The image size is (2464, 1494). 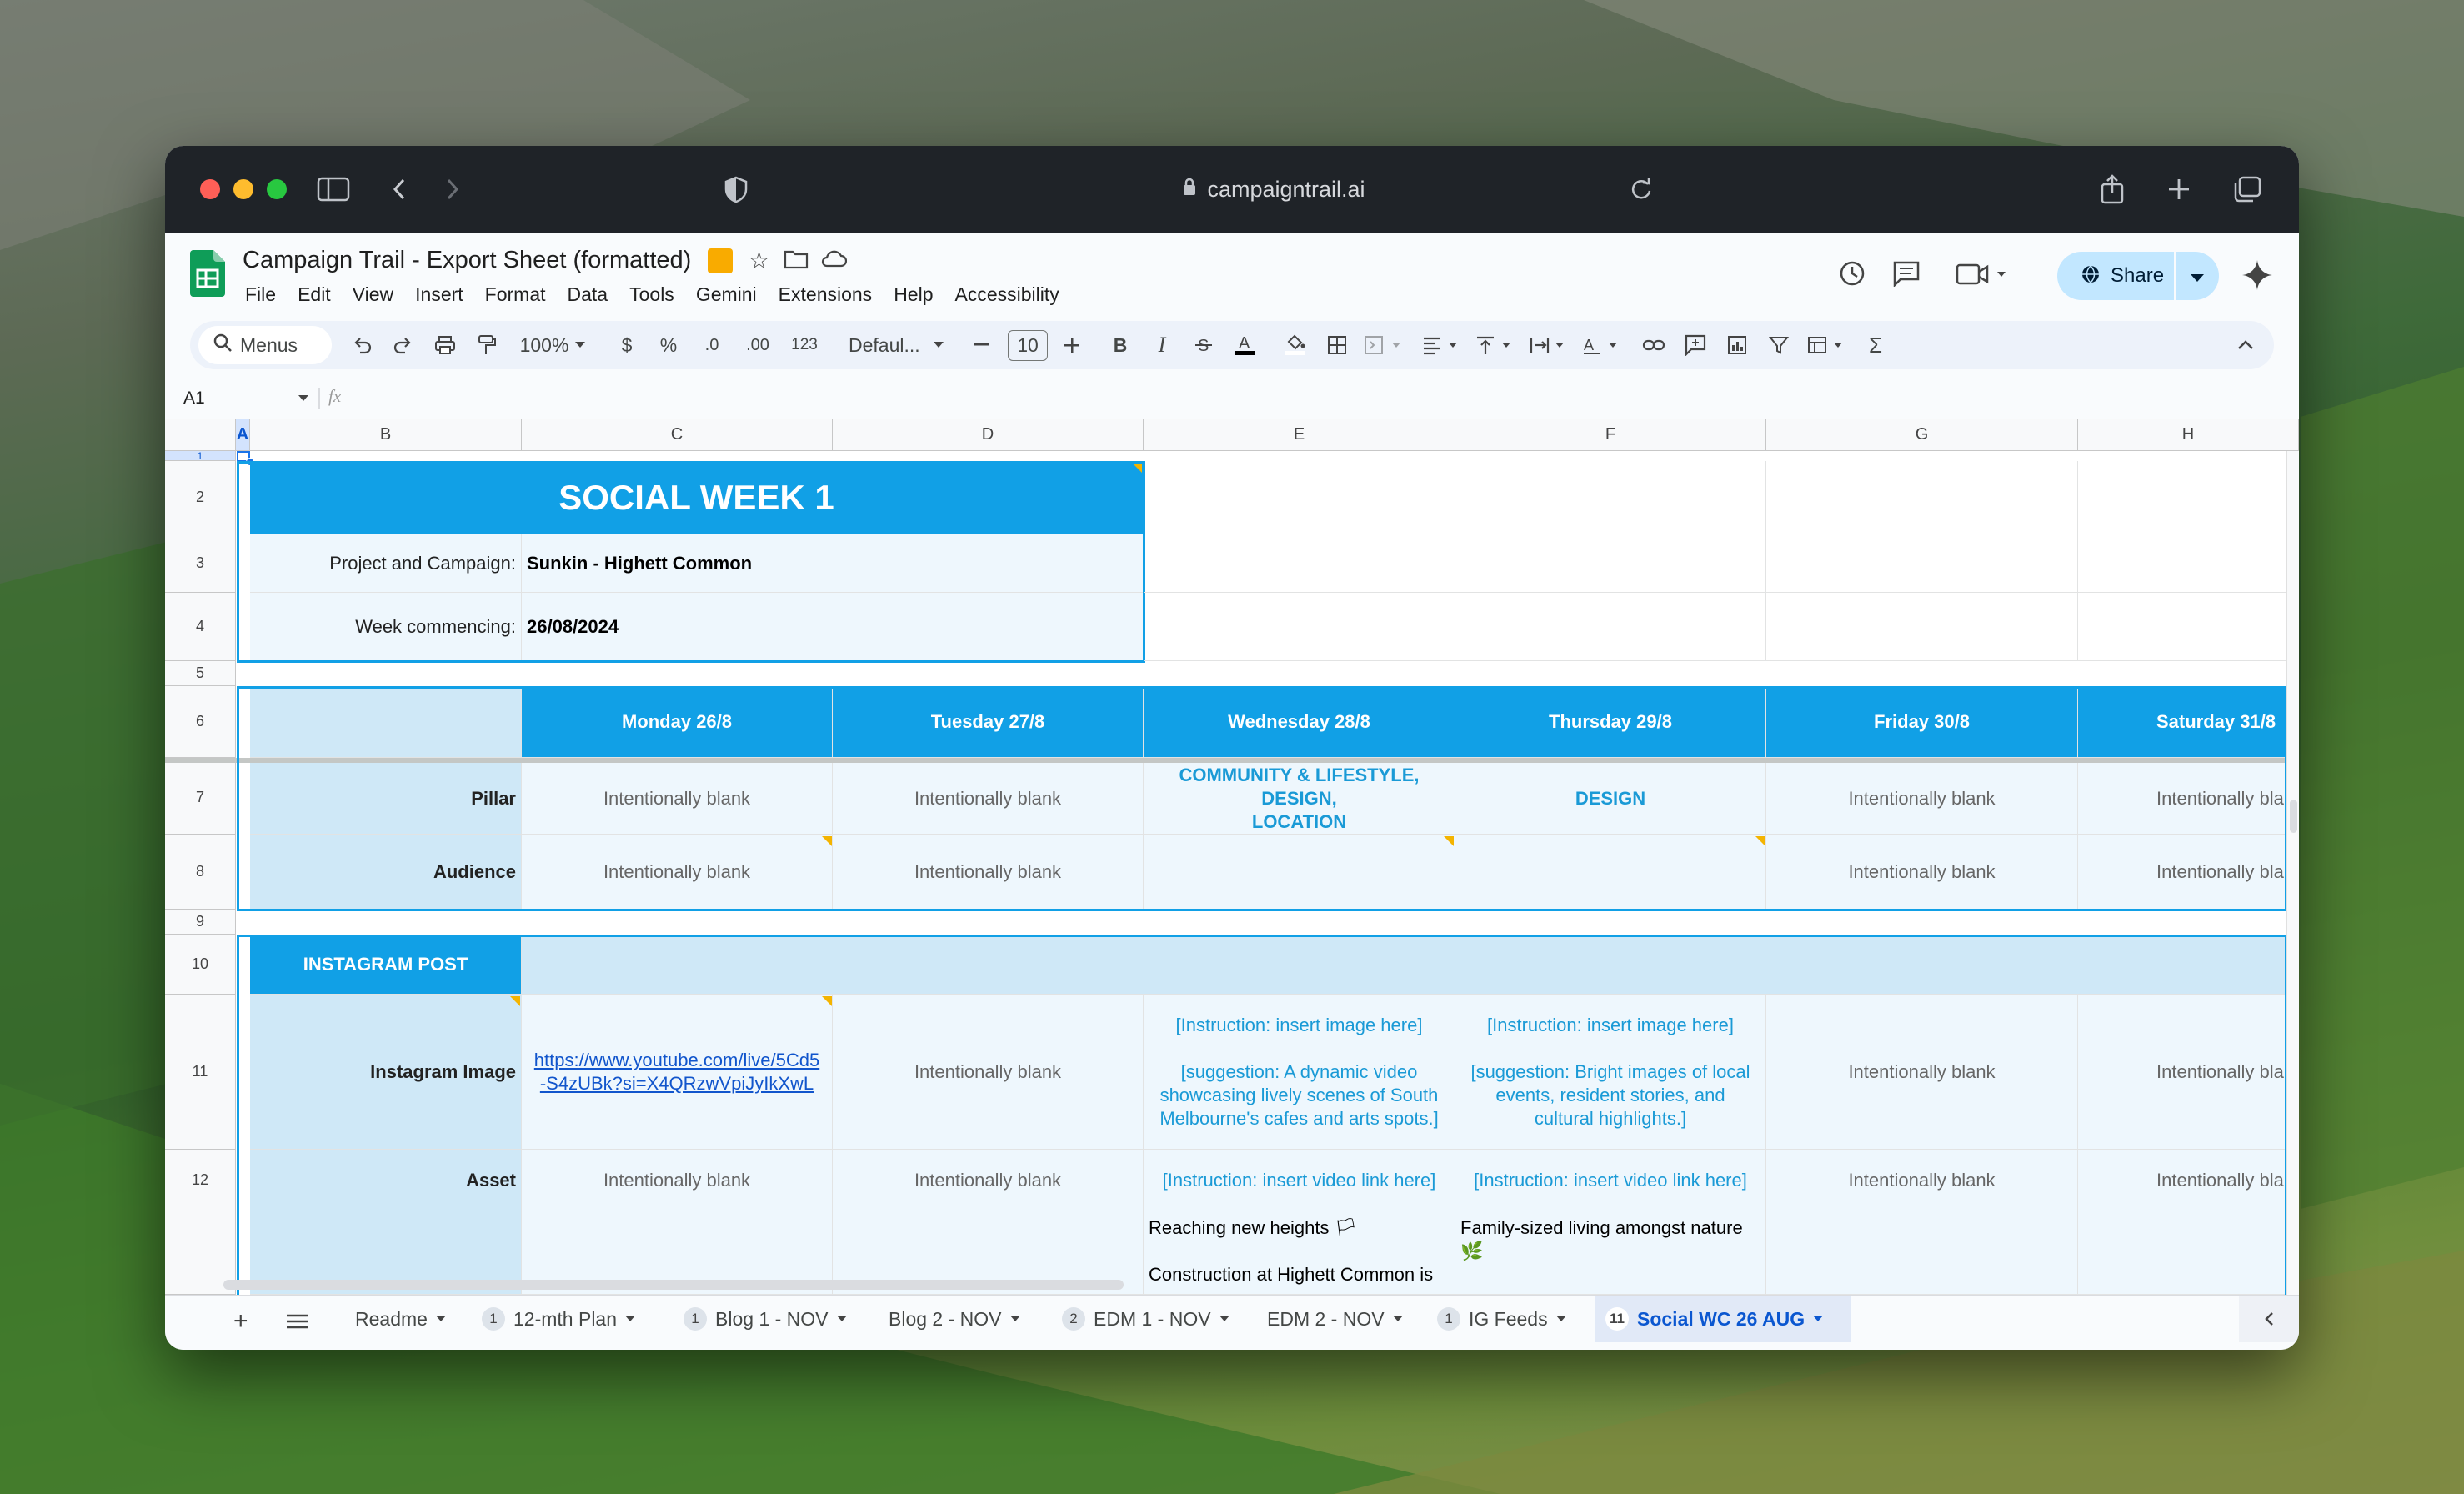 I want to click on move-folder-icon, so click(x=796, y=261).